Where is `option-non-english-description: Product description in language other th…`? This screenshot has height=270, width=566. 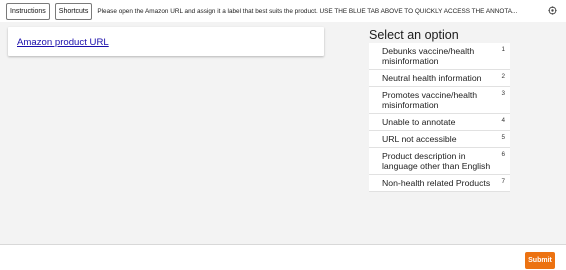 option-non-english-description: Product description in language other th… is located at coordinates (439, 161).